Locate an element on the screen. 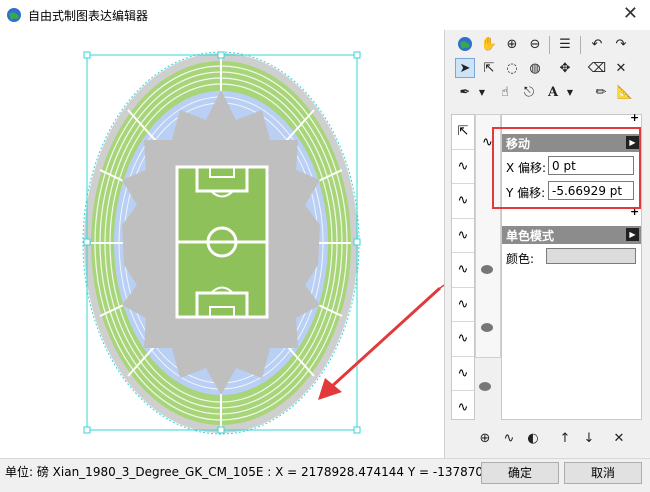 This screenshot has width=650, height=492. style-list: ⇱ ∿ ∿ ∿ ∿ ∿ ∿ ∿ ∿ is located at coordinates (463, 267).